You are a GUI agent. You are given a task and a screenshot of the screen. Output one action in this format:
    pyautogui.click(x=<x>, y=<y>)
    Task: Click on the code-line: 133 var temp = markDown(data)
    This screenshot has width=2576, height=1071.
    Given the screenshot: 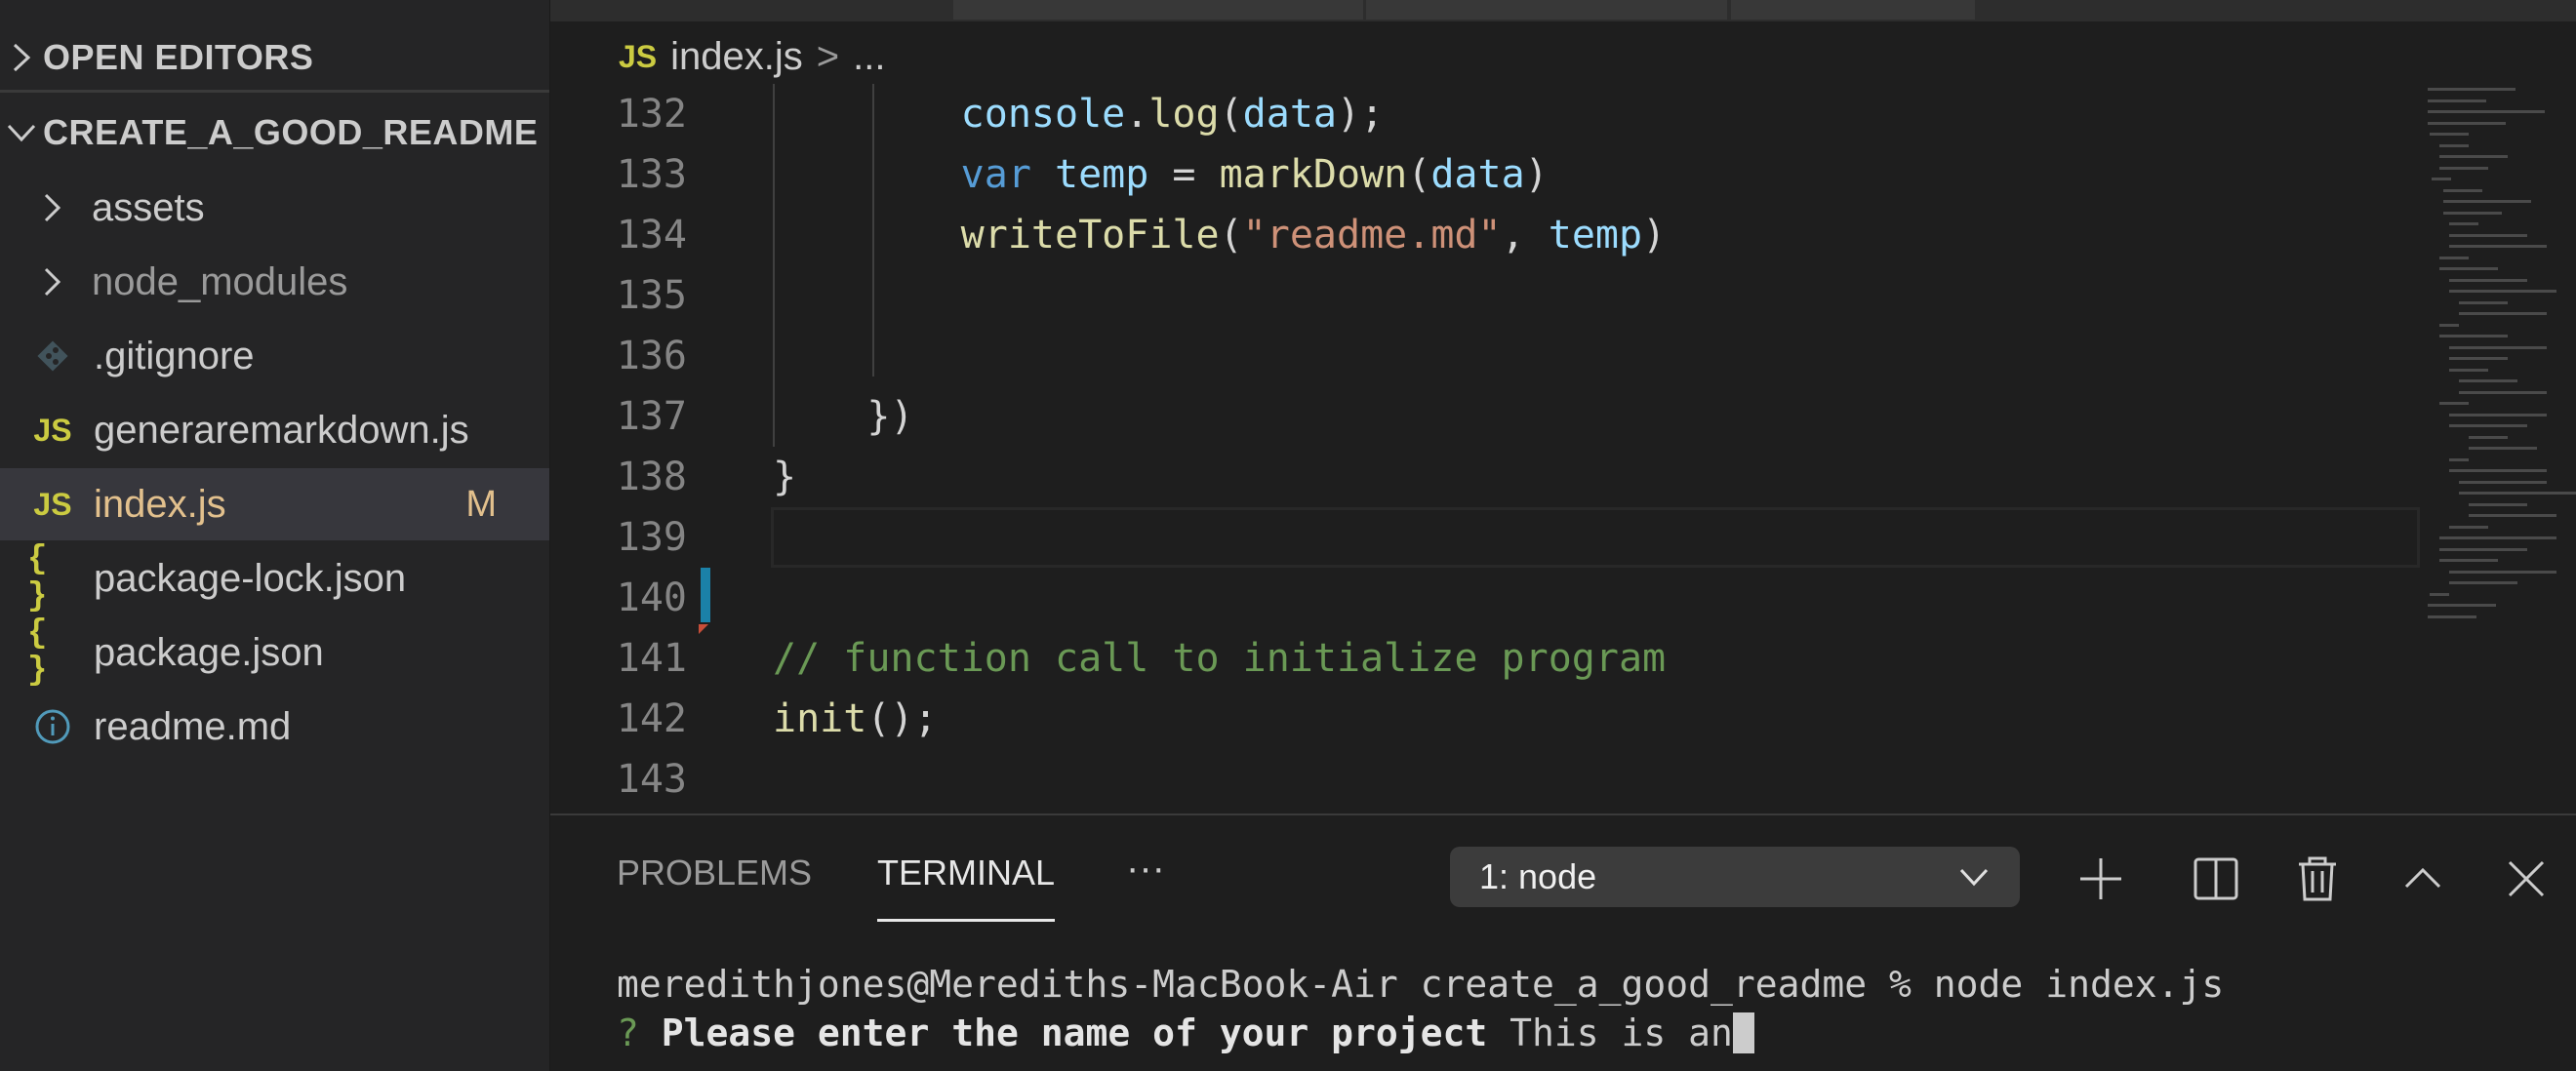 What is the action you would take?
    pyautogui.click(x=1485, y=174)
    